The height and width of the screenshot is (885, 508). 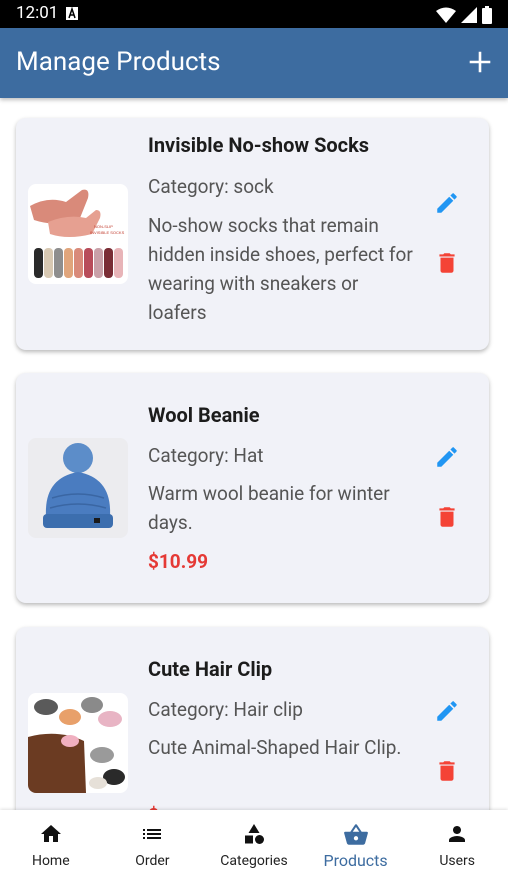 I want to click on product-description: Warm wool beanie for winter days., so click(x=269, y=508).